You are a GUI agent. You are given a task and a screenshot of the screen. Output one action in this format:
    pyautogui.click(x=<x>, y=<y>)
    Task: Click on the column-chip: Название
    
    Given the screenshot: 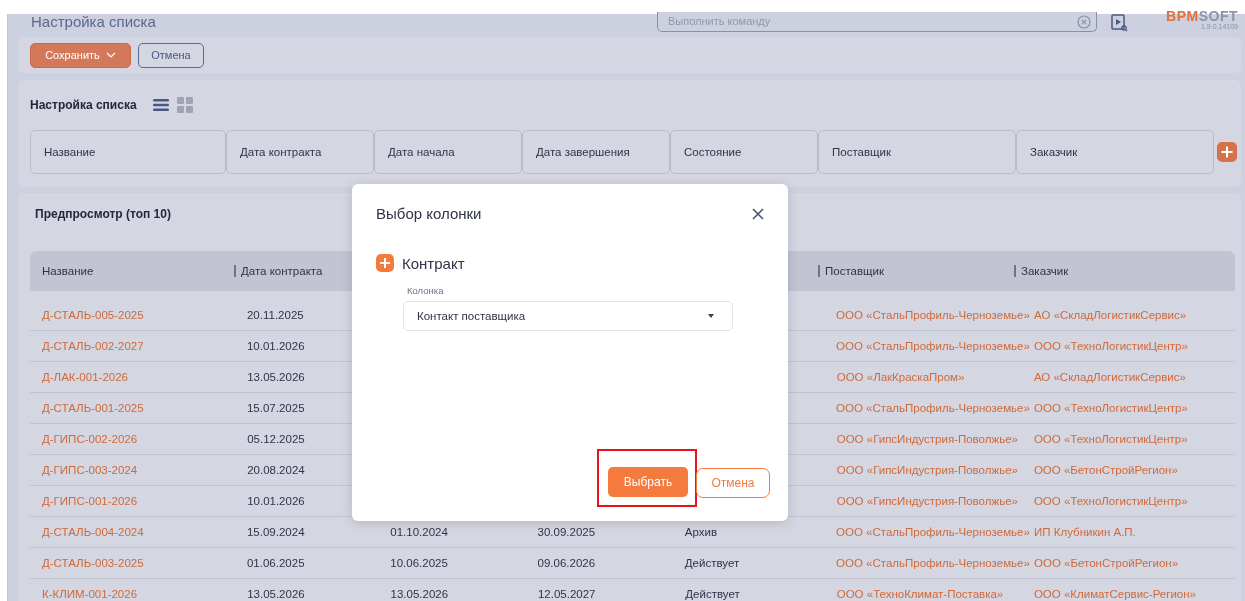 What is the action you would take?
    pyautogui.click(x=128, y=152)
    